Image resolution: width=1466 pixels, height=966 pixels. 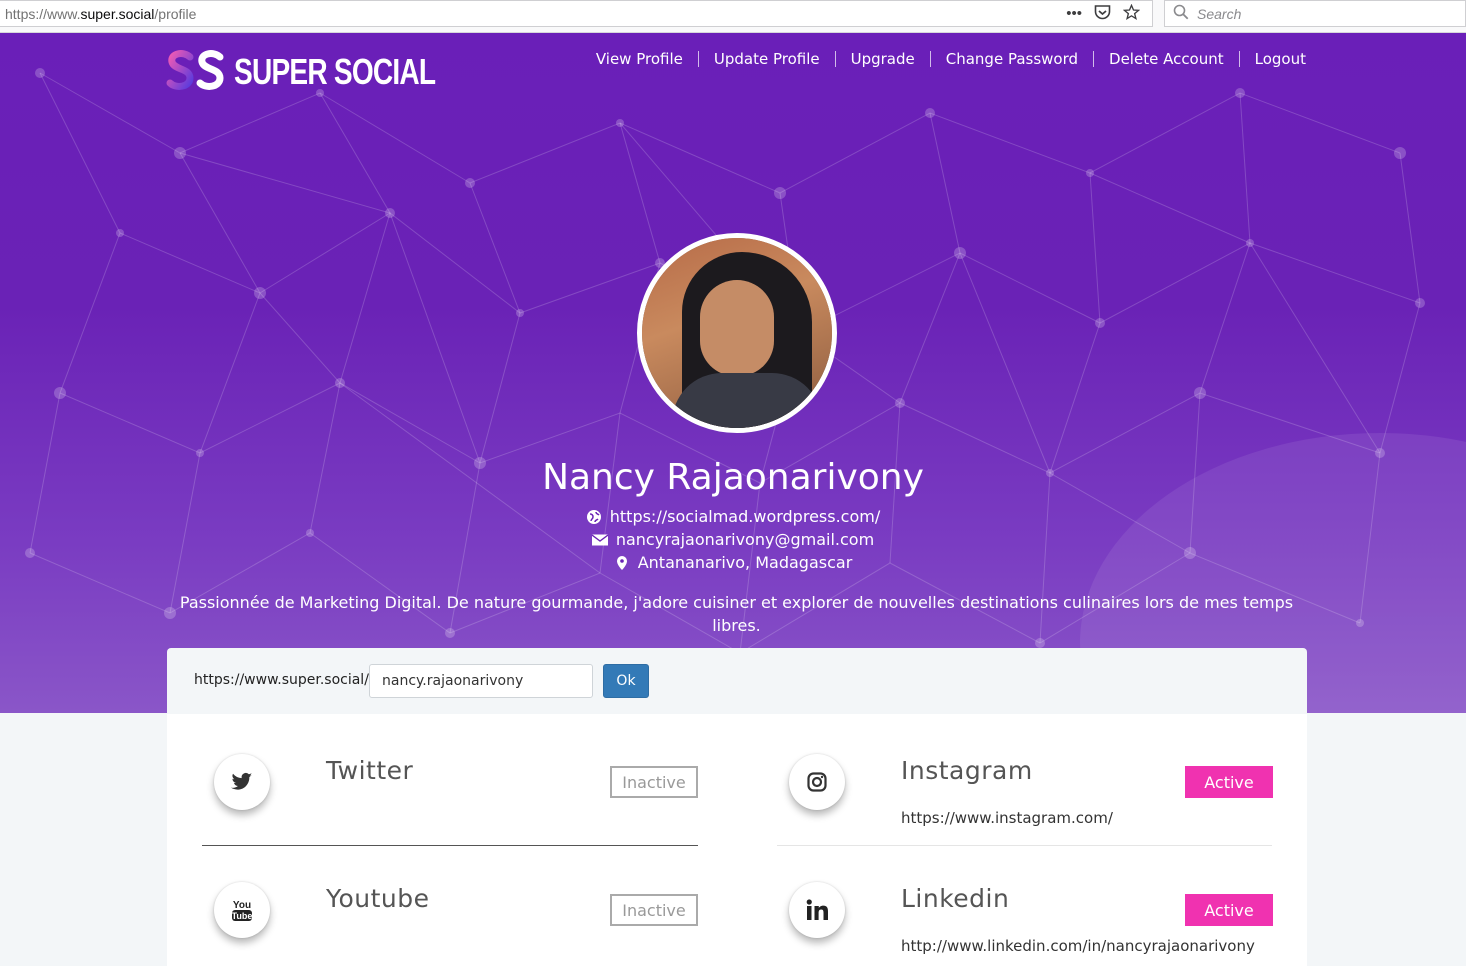 I want to click on youtube-icon: You Tube, so click(x=242, y=910).